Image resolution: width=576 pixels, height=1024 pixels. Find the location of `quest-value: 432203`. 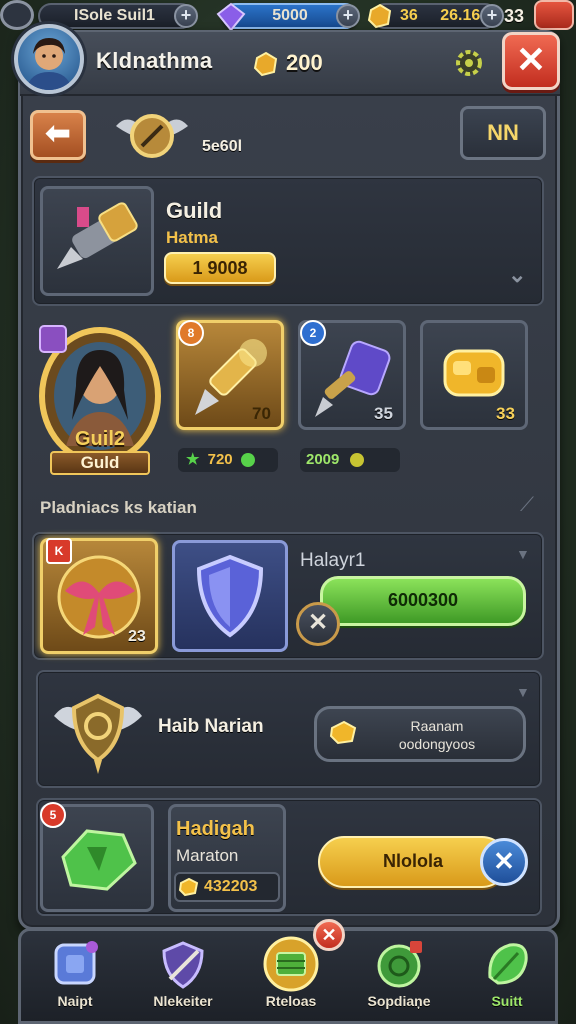

quest-value: 432203 is located at coordinates (231, 886).